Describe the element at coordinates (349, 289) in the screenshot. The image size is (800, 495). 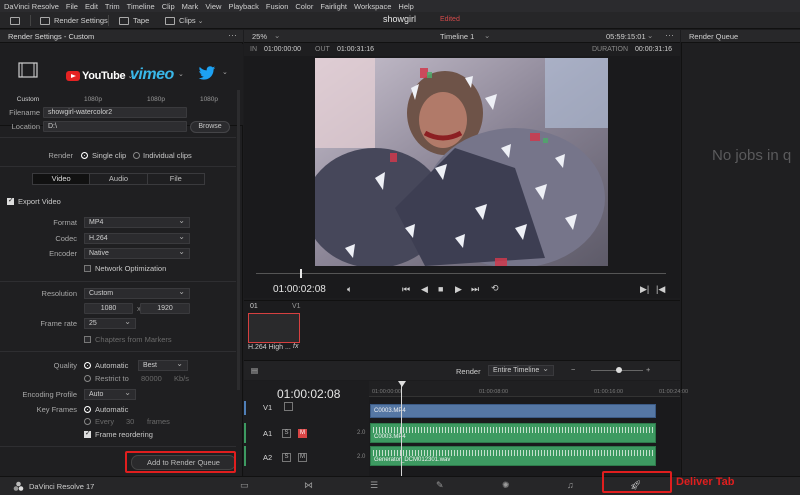
I see `volume-icon: 🔈︎` at that location.